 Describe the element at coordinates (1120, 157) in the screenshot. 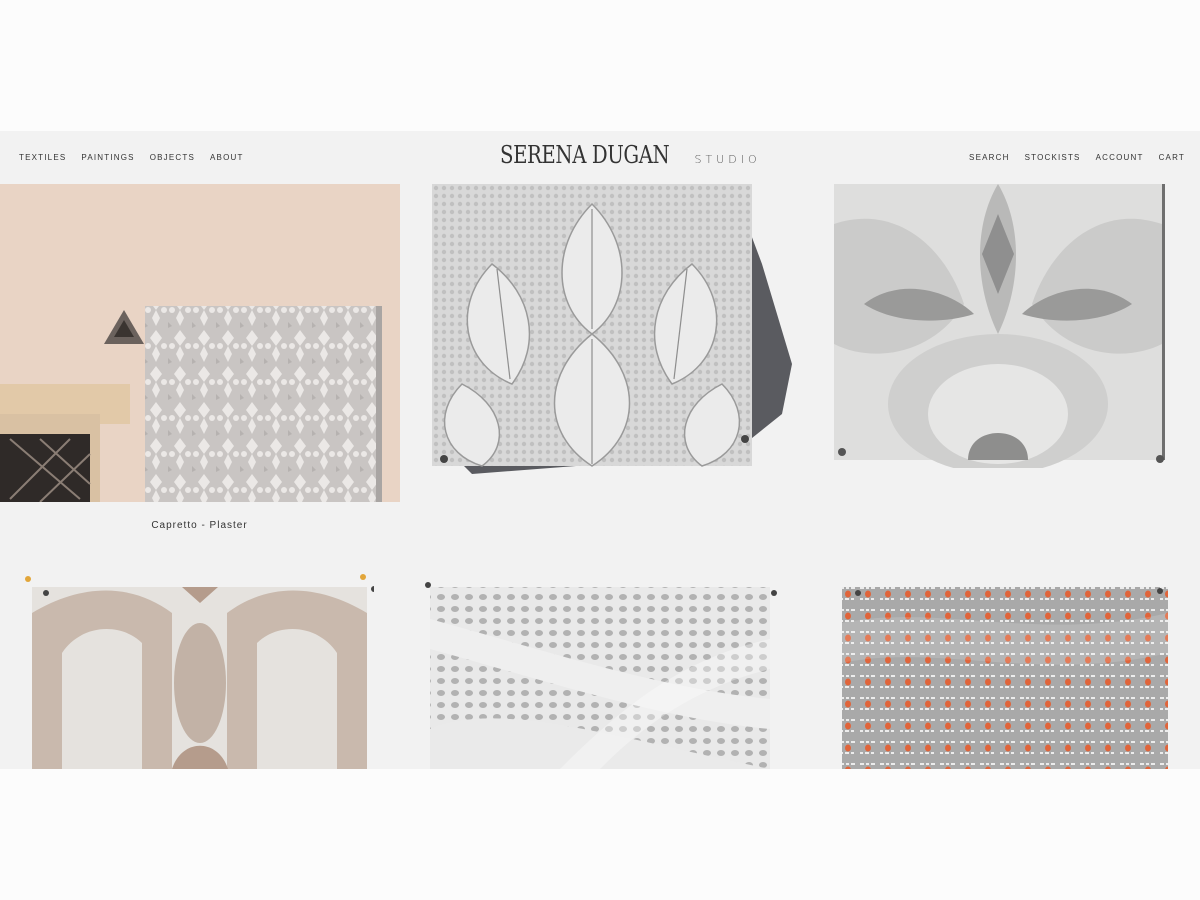

I see `nav-account: ACCOUNT` at that location.